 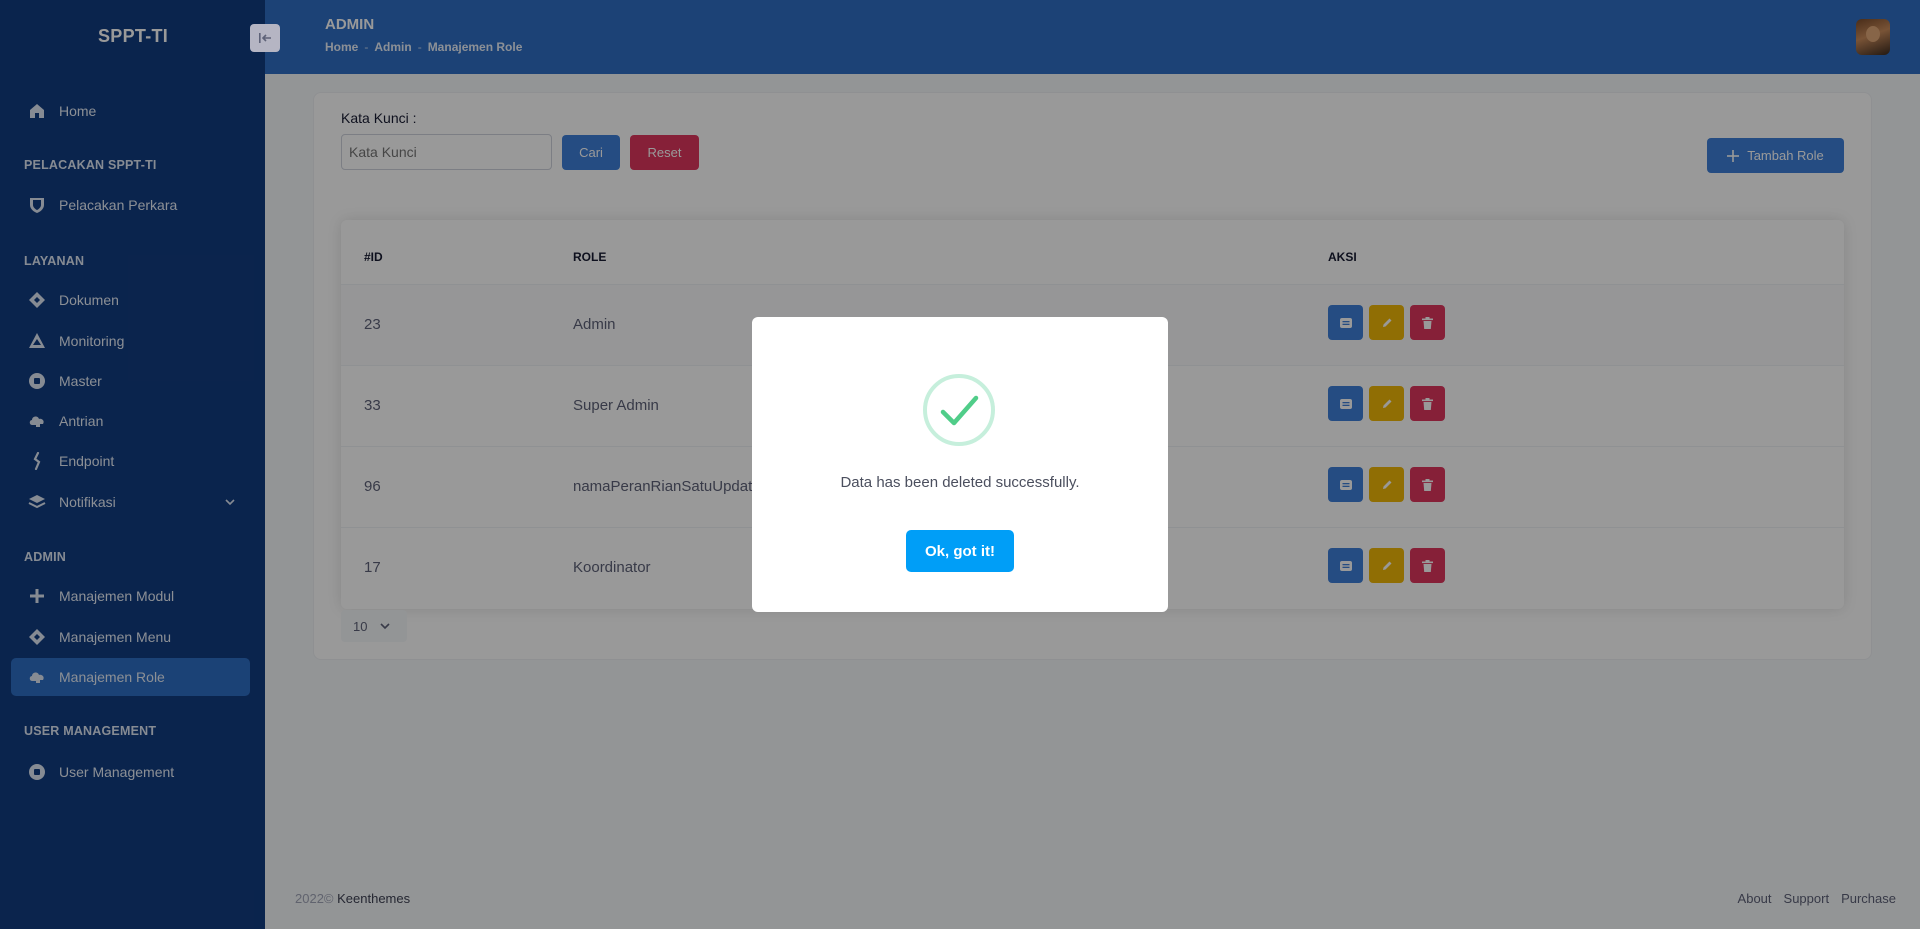 I want to click on sidebar-collapse-button, so click(x=265, y=38).